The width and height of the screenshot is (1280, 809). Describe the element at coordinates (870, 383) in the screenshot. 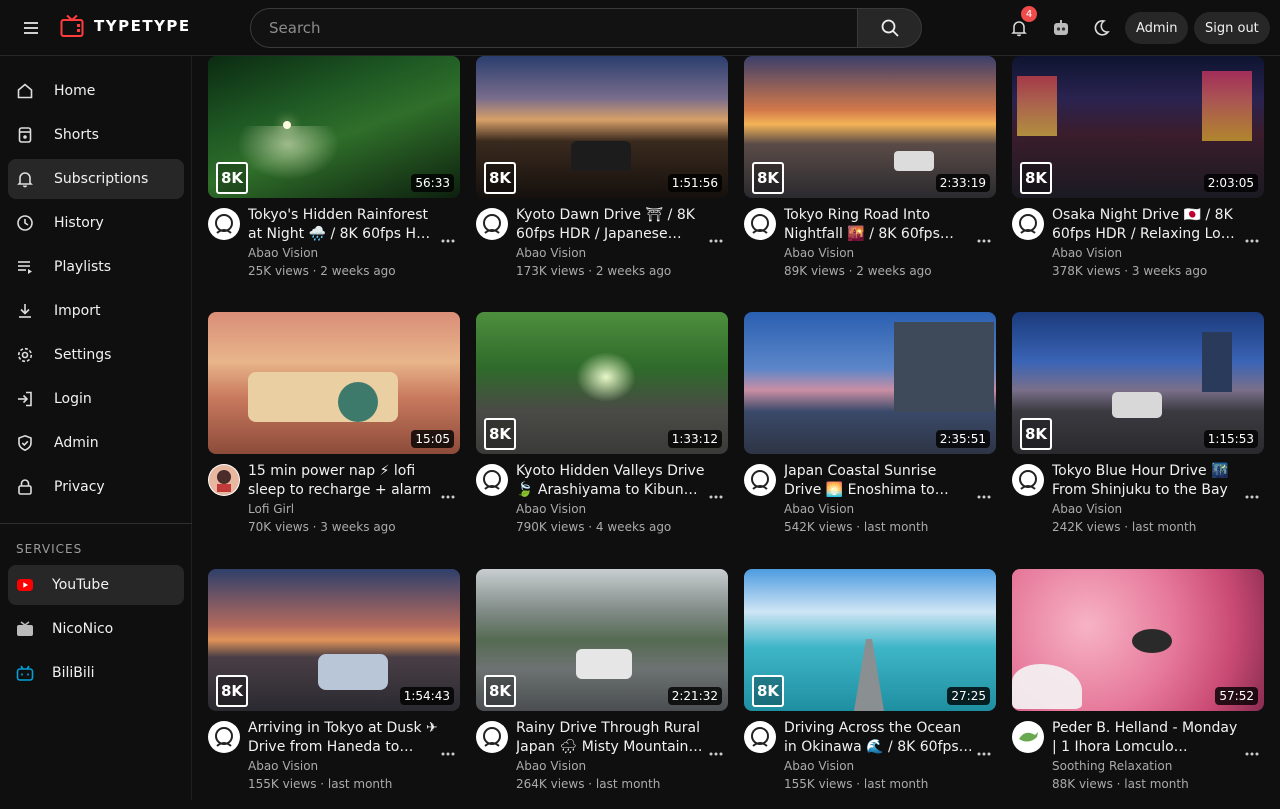

I see `video-thumbnail: 2:35:51` at that location.